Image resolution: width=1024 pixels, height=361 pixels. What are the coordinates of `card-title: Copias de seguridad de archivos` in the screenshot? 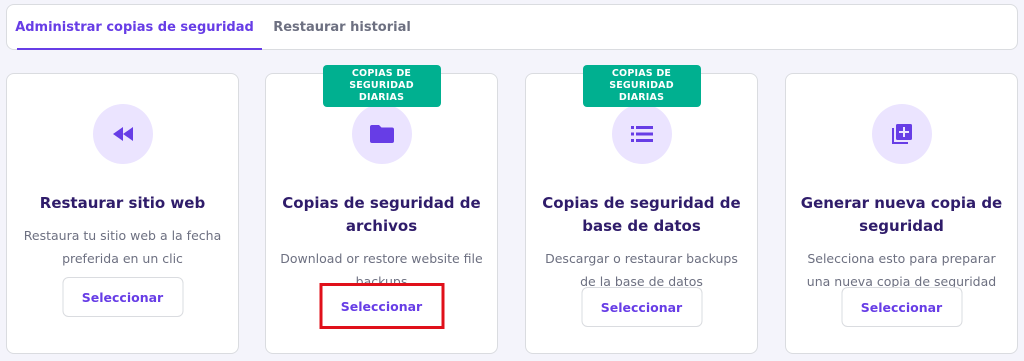 It's located at (381, 214).